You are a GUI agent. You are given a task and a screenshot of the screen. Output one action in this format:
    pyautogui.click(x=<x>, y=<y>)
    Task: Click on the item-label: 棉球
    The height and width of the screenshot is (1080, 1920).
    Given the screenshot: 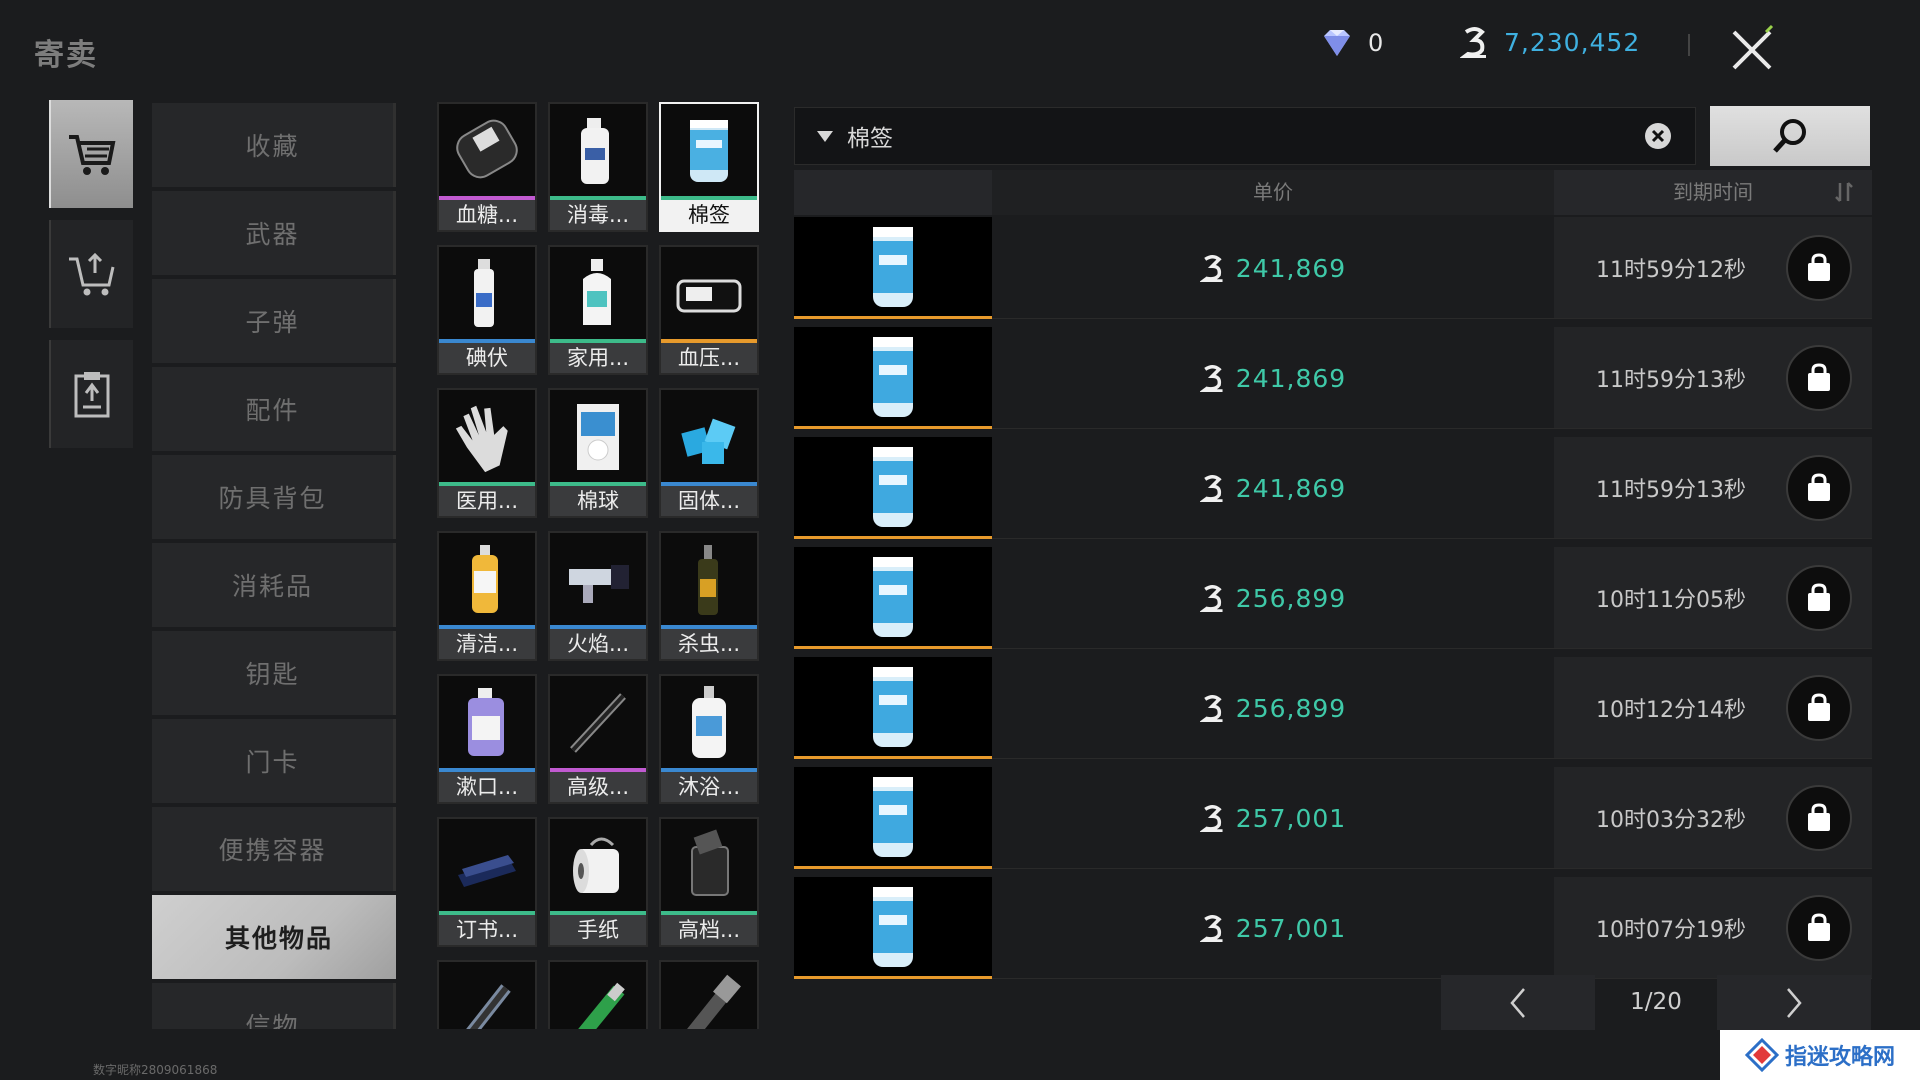 What is the action you would take?
    pyautogui.click(x=598, y=501)
    